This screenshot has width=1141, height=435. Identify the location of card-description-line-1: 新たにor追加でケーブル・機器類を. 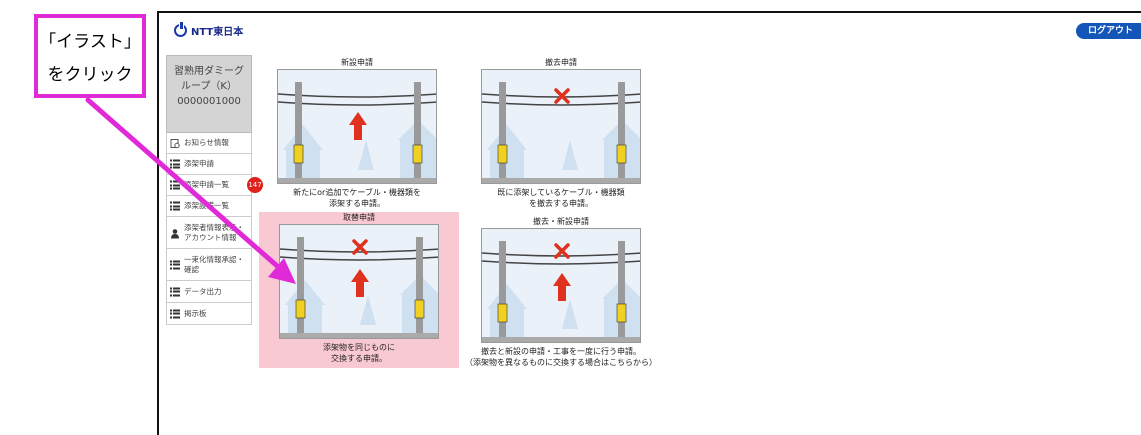
(357, 192).